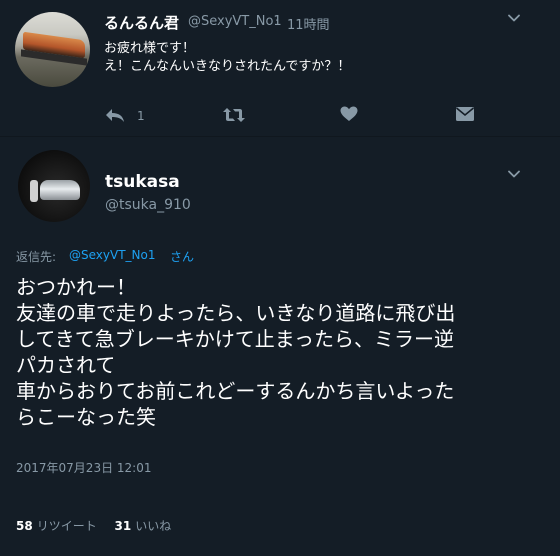 Image resolution: width=560 pixels, height=556 pixels. I want to click on avatar-runrun, so click(52, 49).